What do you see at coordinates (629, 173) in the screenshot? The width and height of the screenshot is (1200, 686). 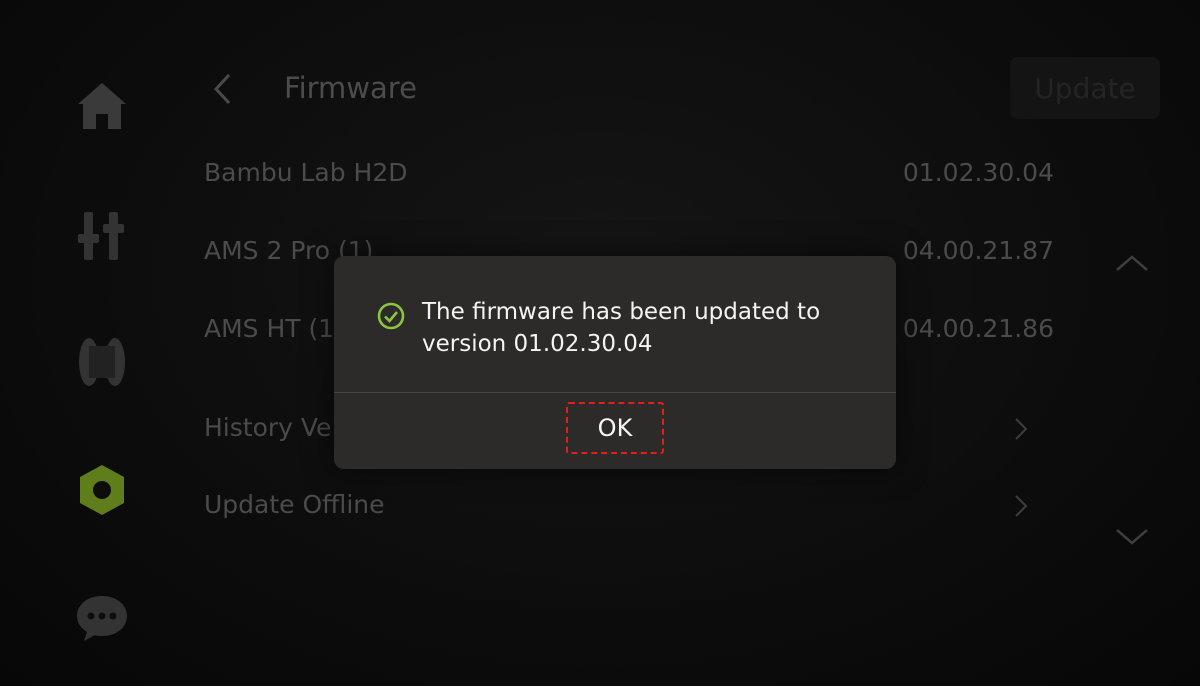 I see `firmware-row: Bambu Lab H2D 01.02.30.04` at bounding box center [629, 173].